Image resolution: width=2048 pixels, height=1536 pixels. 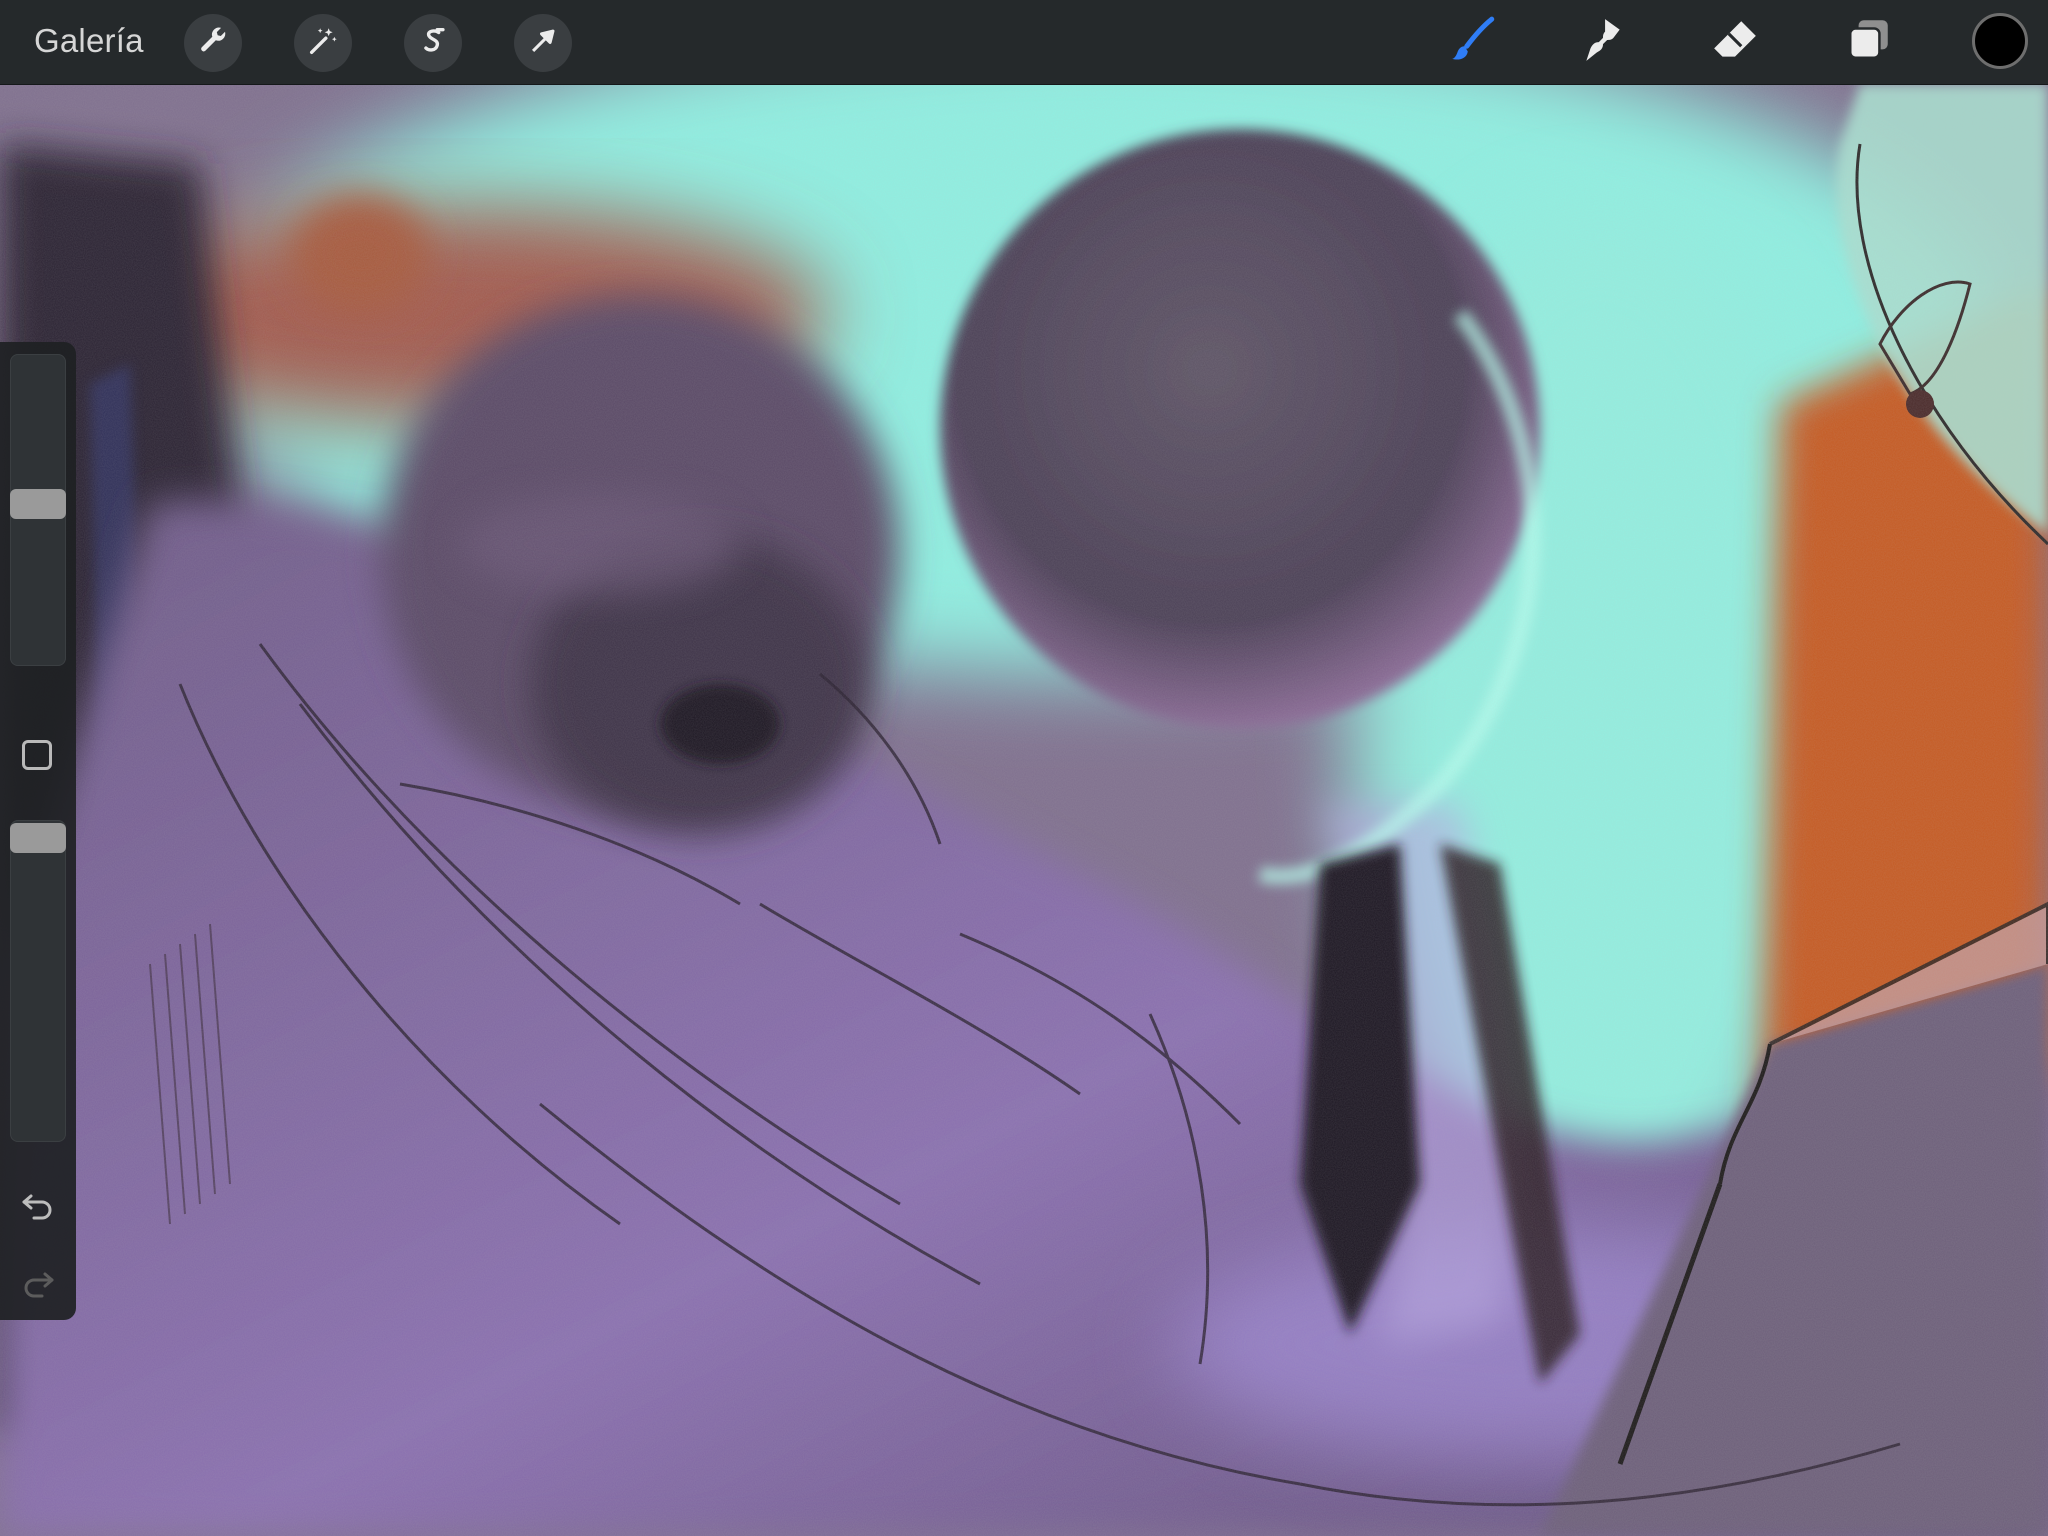 I want to click on wrench-icon, so click(x=213, y=43).